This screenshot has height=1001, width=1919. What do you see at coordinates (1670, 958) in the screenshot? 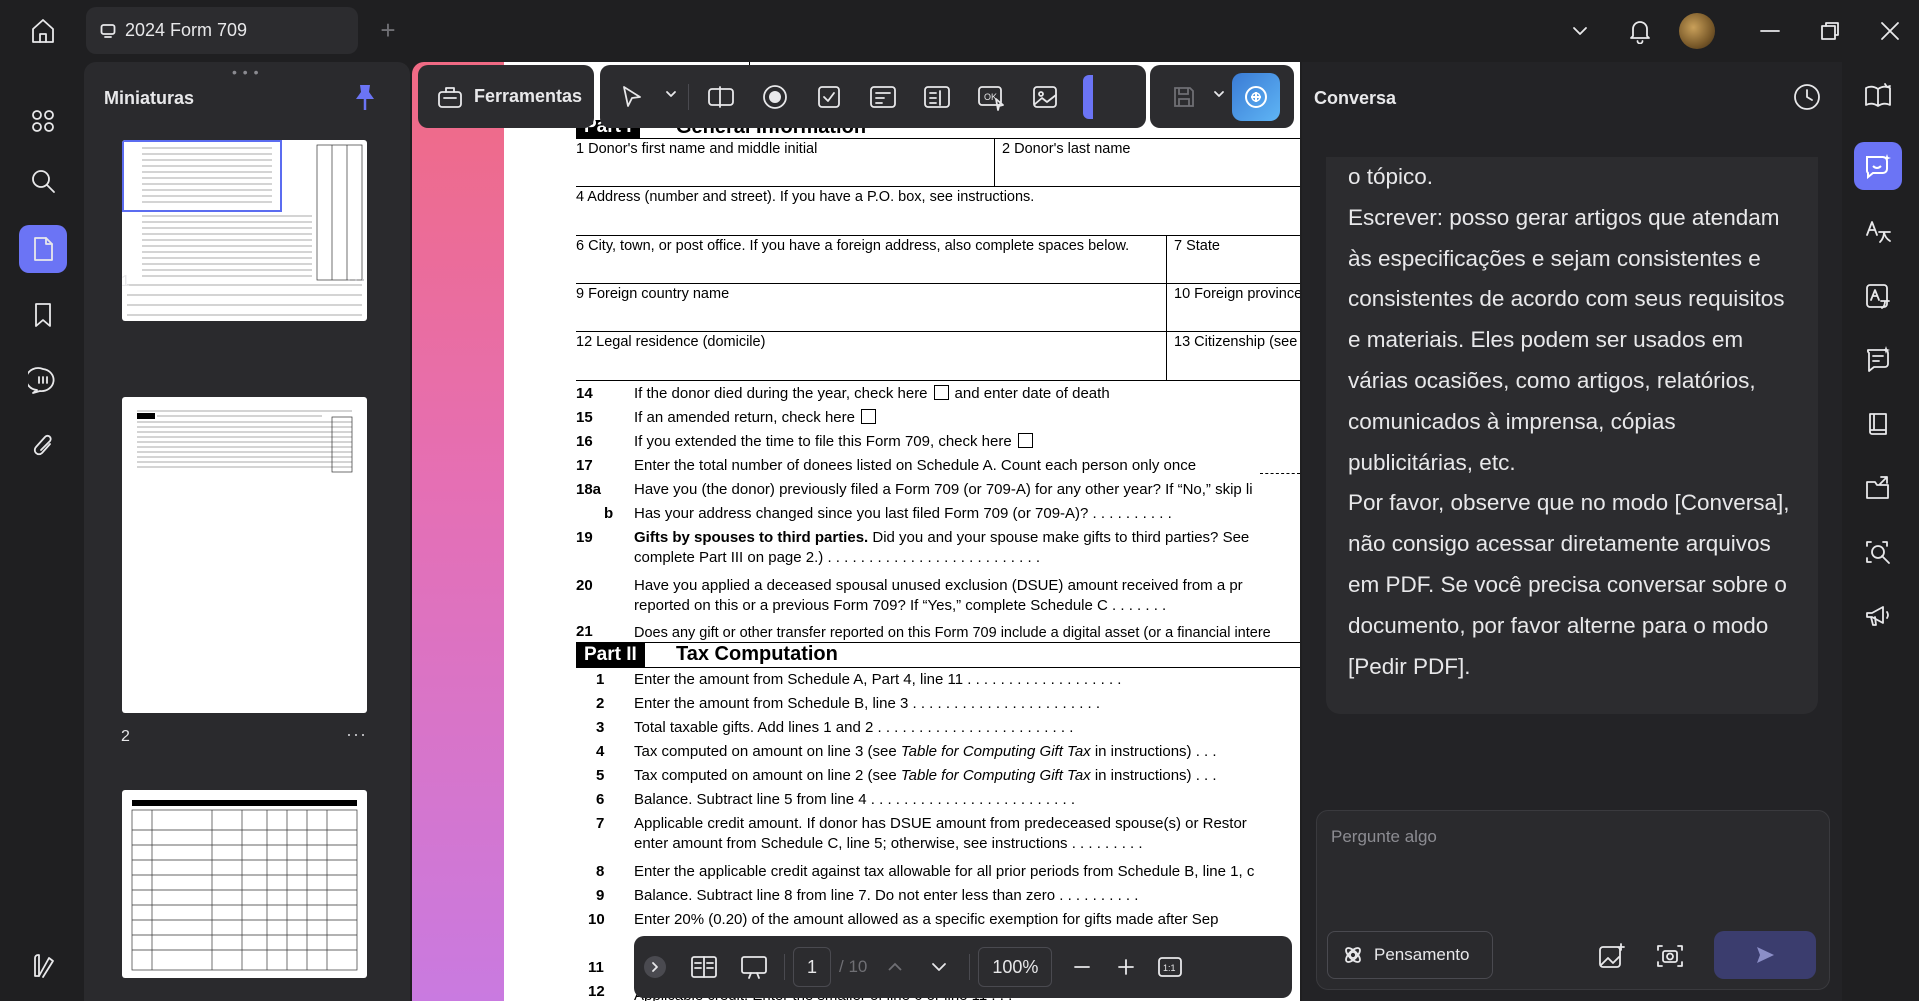
I see `screenshot-icon` at bounding box center [1670, 958].